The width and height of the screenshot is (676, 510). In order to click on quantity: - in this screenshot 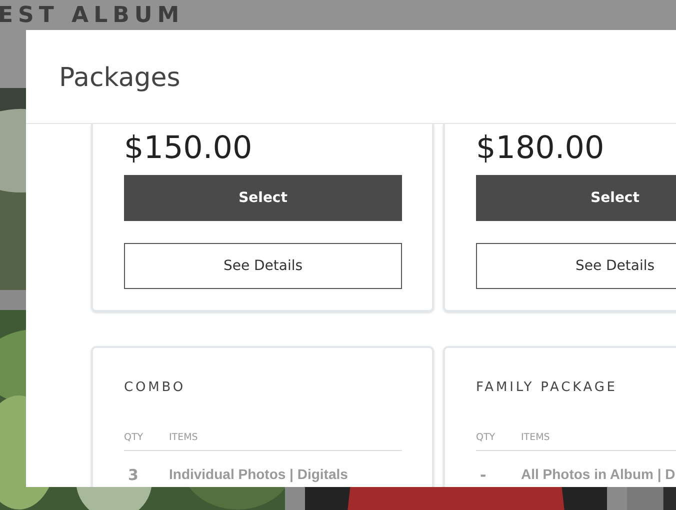, I will do `click(483, 475)`.